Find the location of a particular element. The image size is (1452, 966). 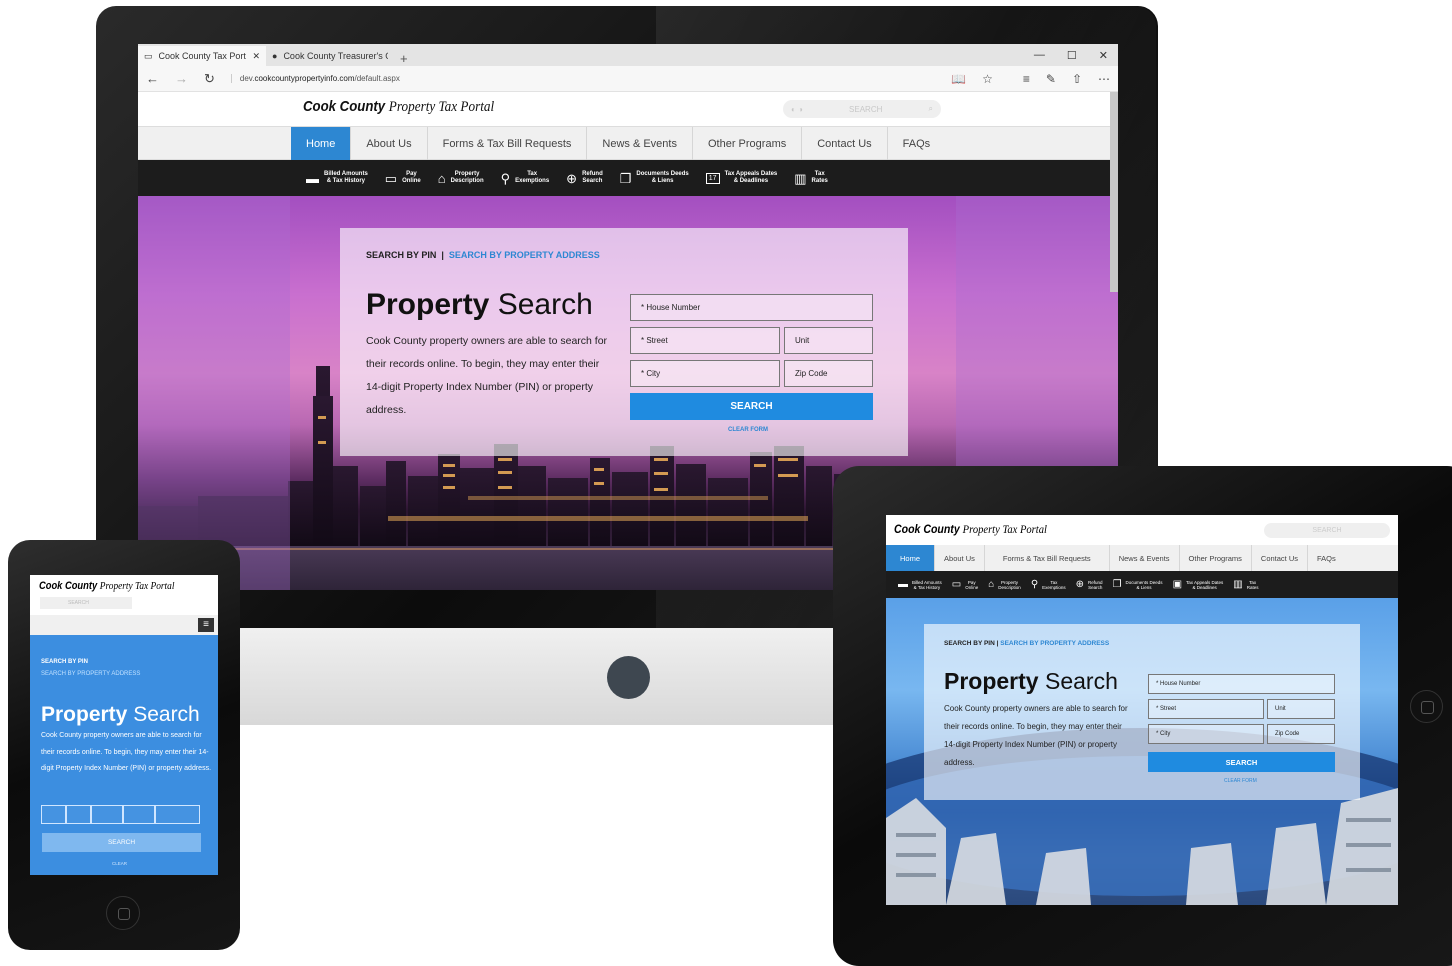

clear-link: CLEAR is located at coordinates (119, 863).